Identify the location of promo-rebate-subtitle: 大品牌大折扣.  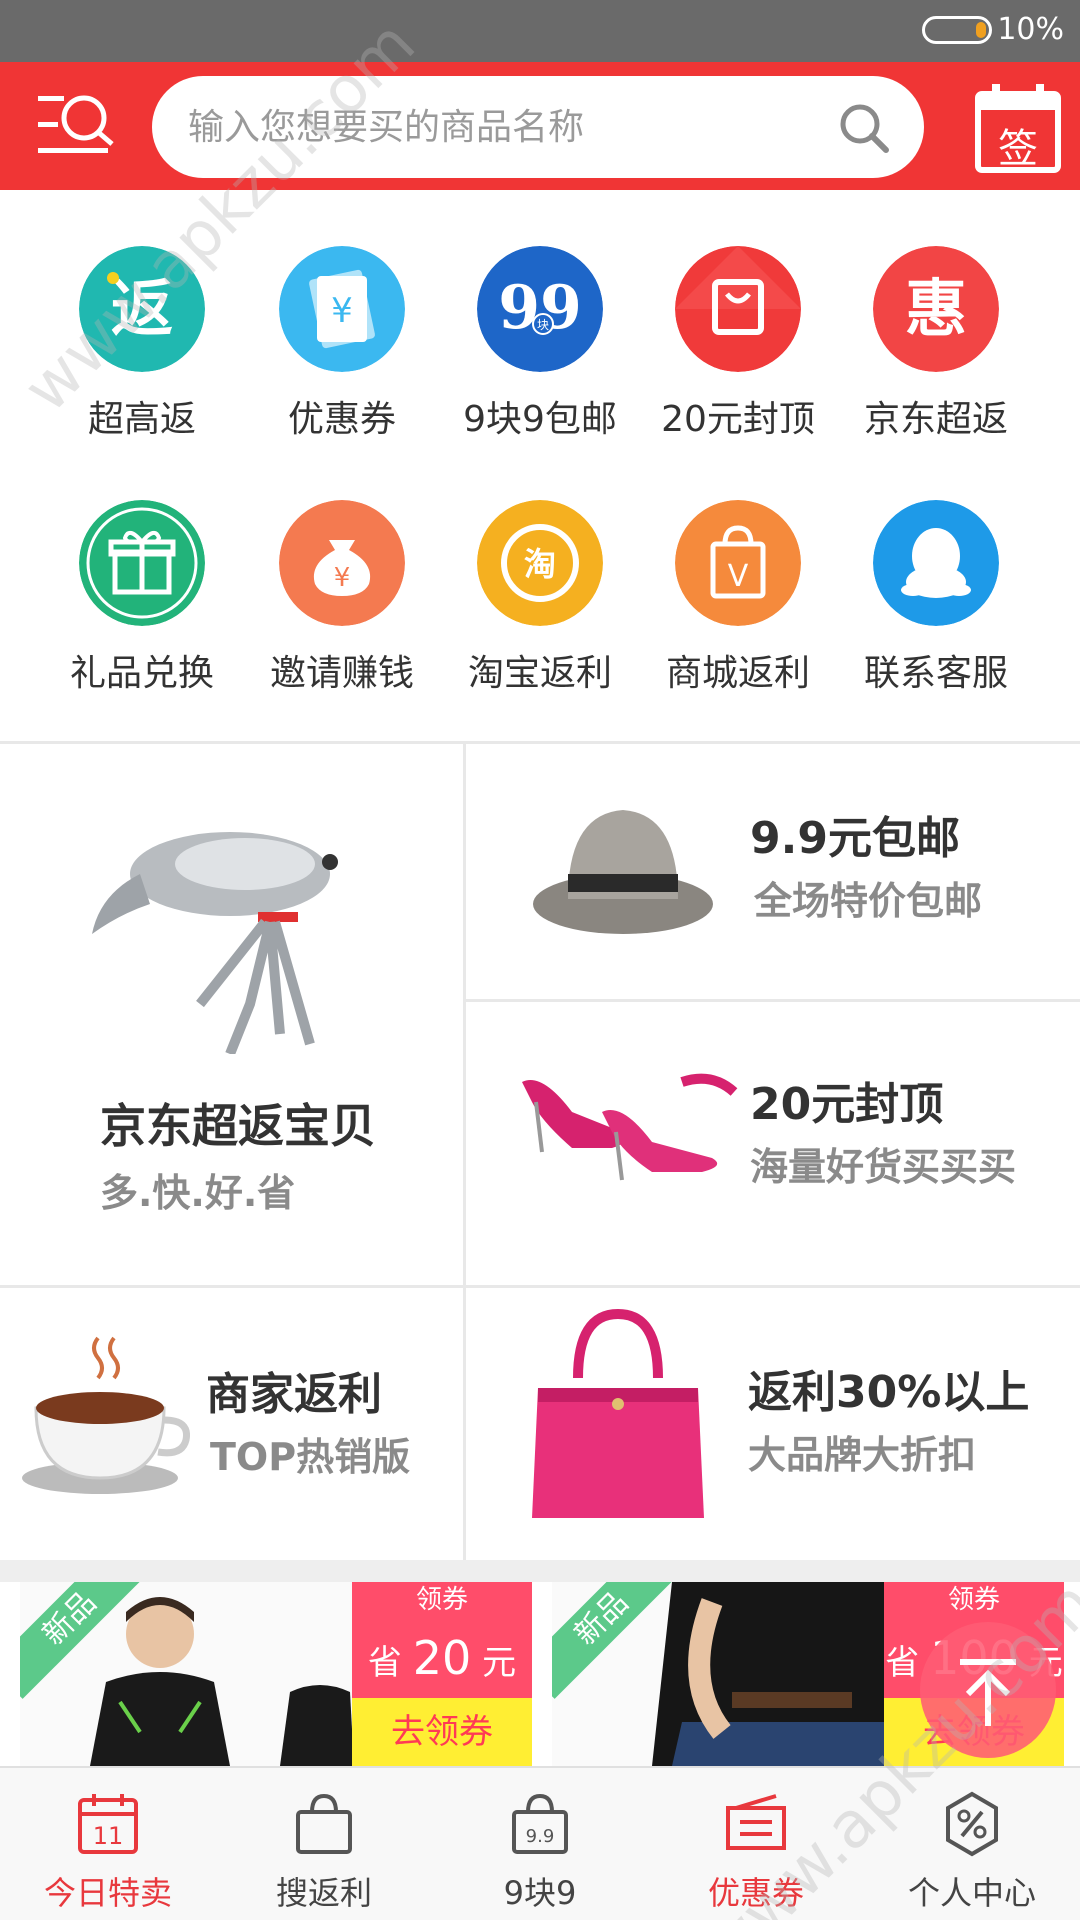
(862, 1455).